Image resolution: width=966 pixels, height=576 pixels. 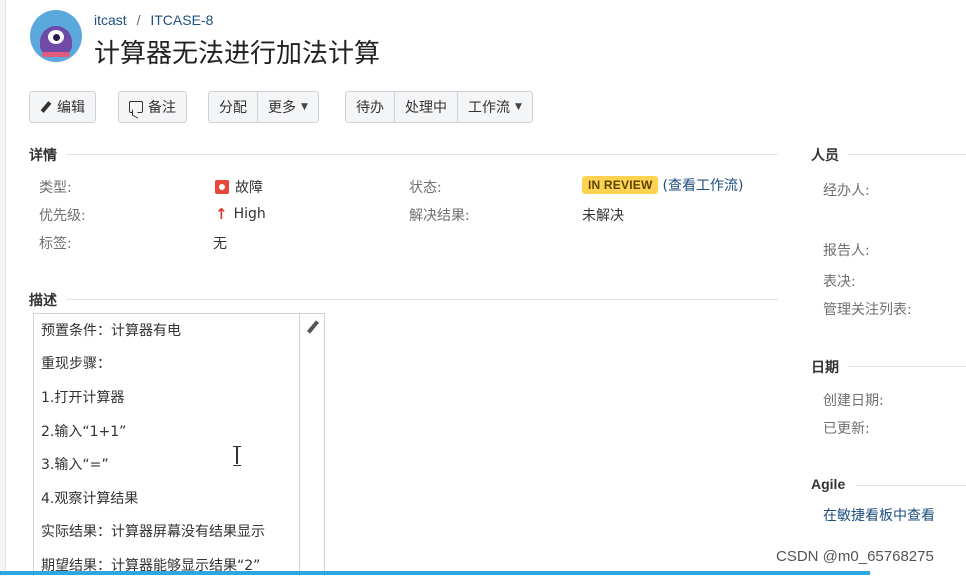 What do you see at coordinates (439, 216) in the screenshot?
I see `resolution-label: 解决结果:` at bounding box center [439, 216].